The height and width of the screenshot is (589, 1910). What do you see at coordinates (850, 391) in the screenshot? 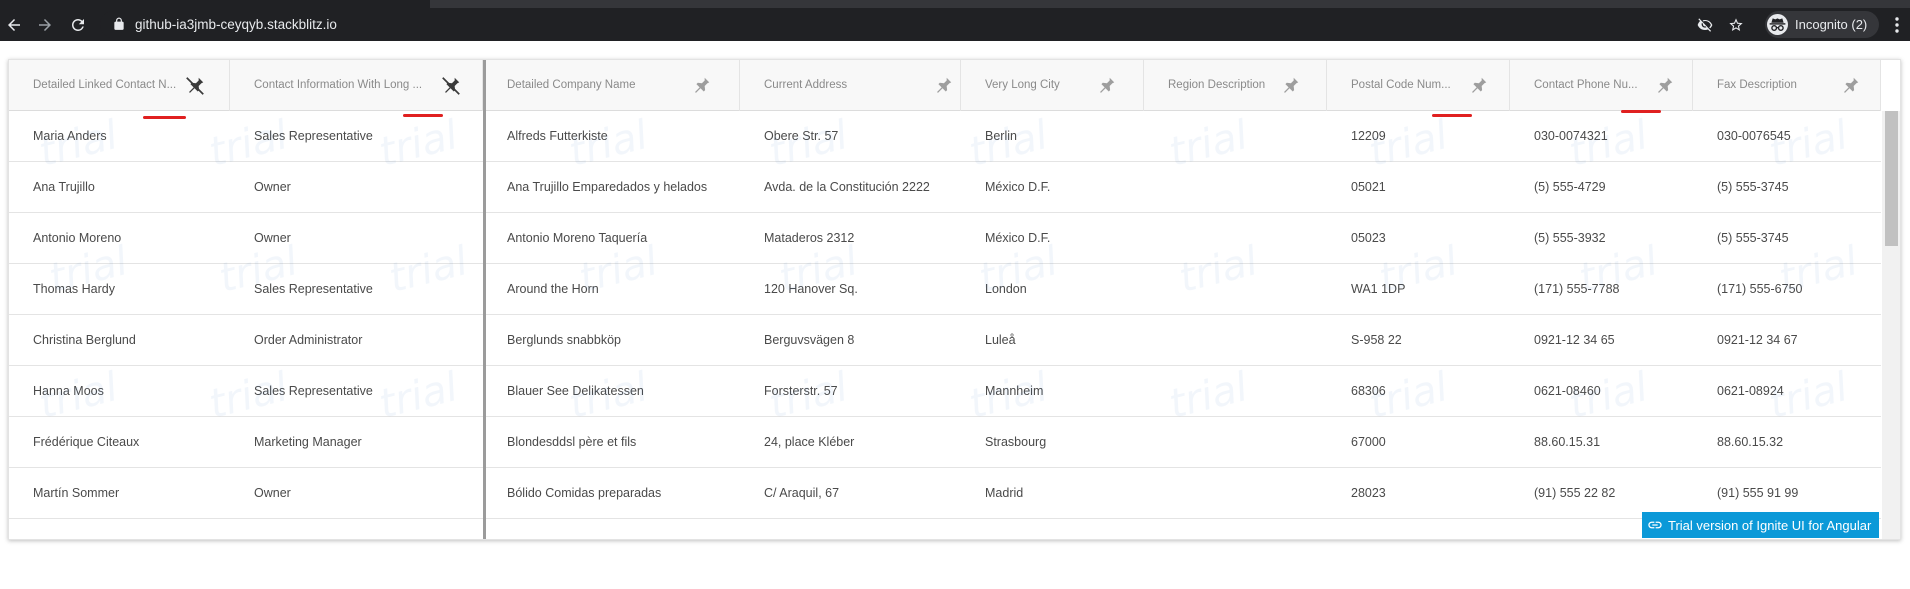
I see `table-cell: Forsterstr. 57` at bounding box center [850, 391].